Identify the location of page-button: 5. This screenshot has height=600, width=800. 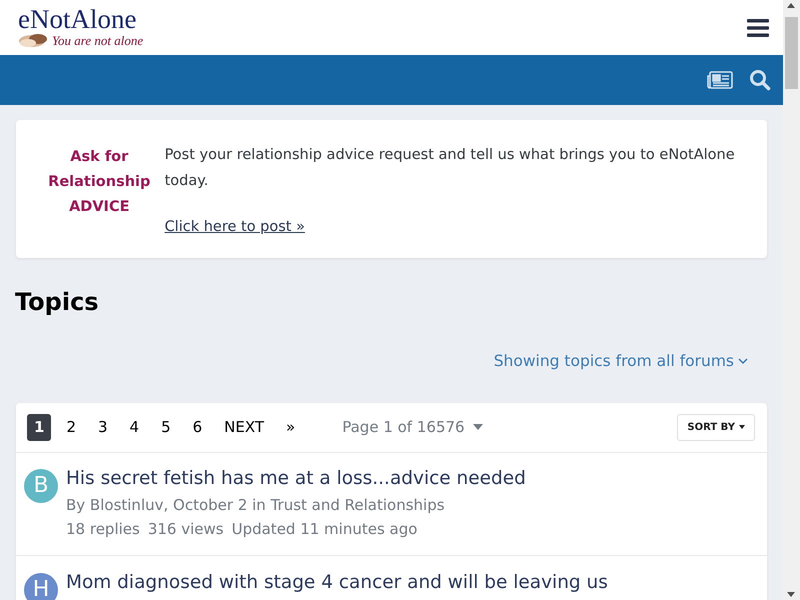
(166, 427).